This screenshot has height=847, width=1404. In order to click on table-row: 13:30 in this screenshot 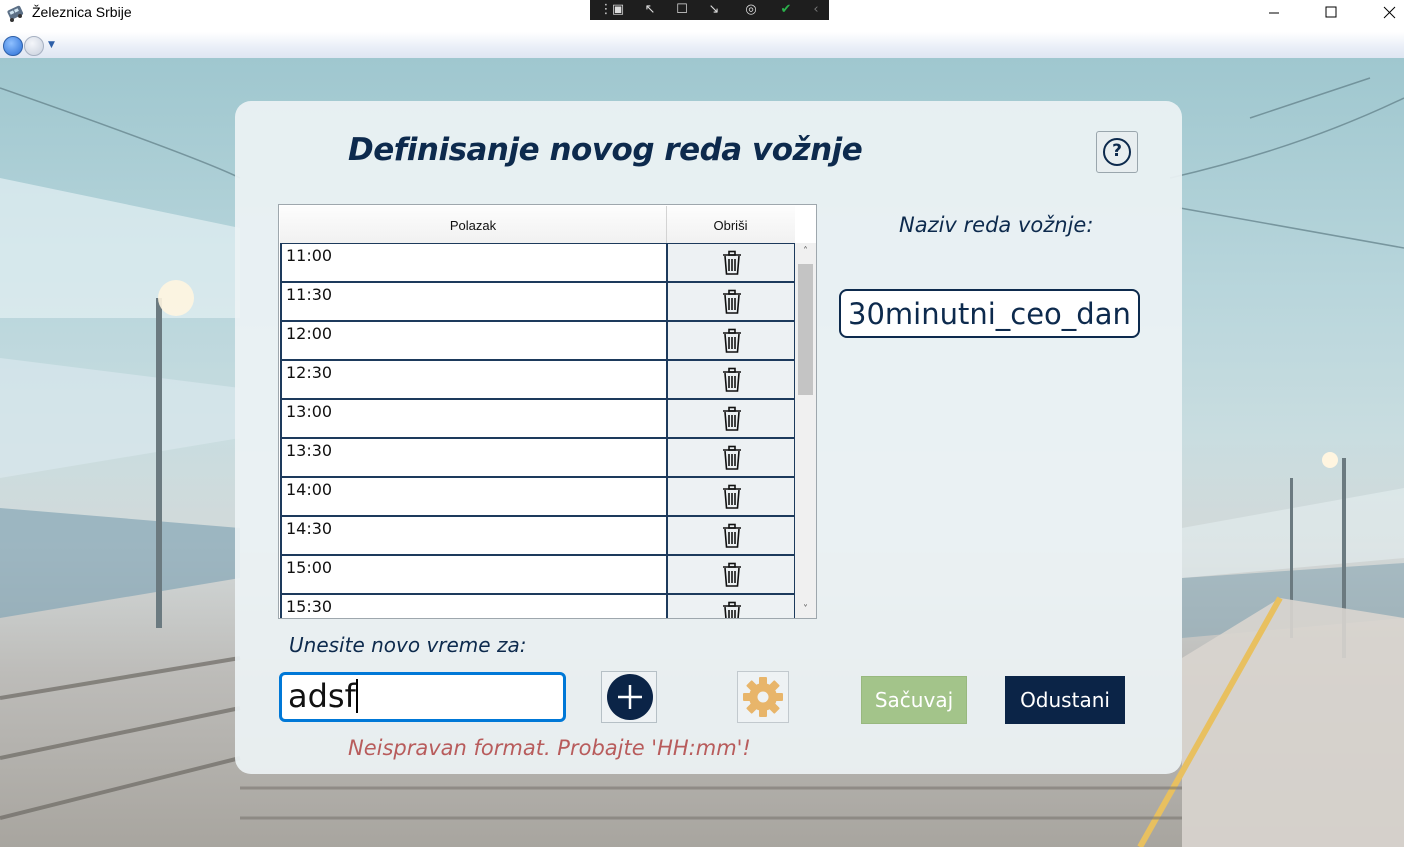, I will do `click(537, 457)`.